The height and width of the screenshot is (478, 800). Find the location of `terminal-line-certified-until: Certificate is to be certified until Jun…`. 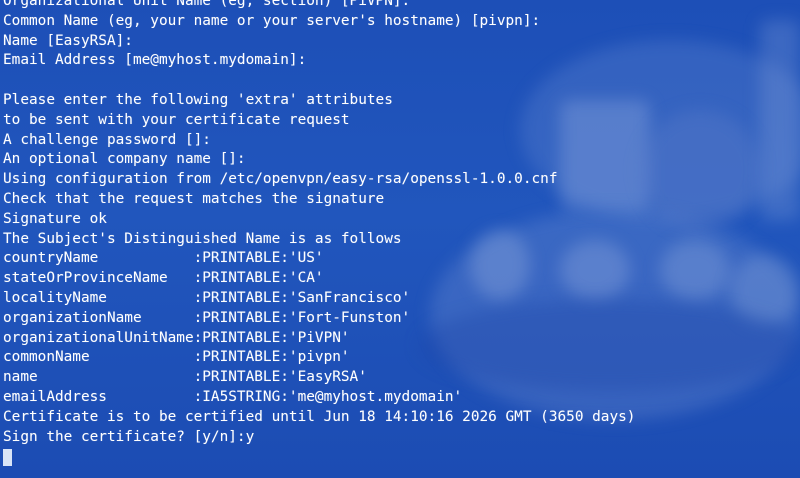

terminal-line-certified-until: Certificate is to be certified until Jun… is located at coordinates (319, 416).